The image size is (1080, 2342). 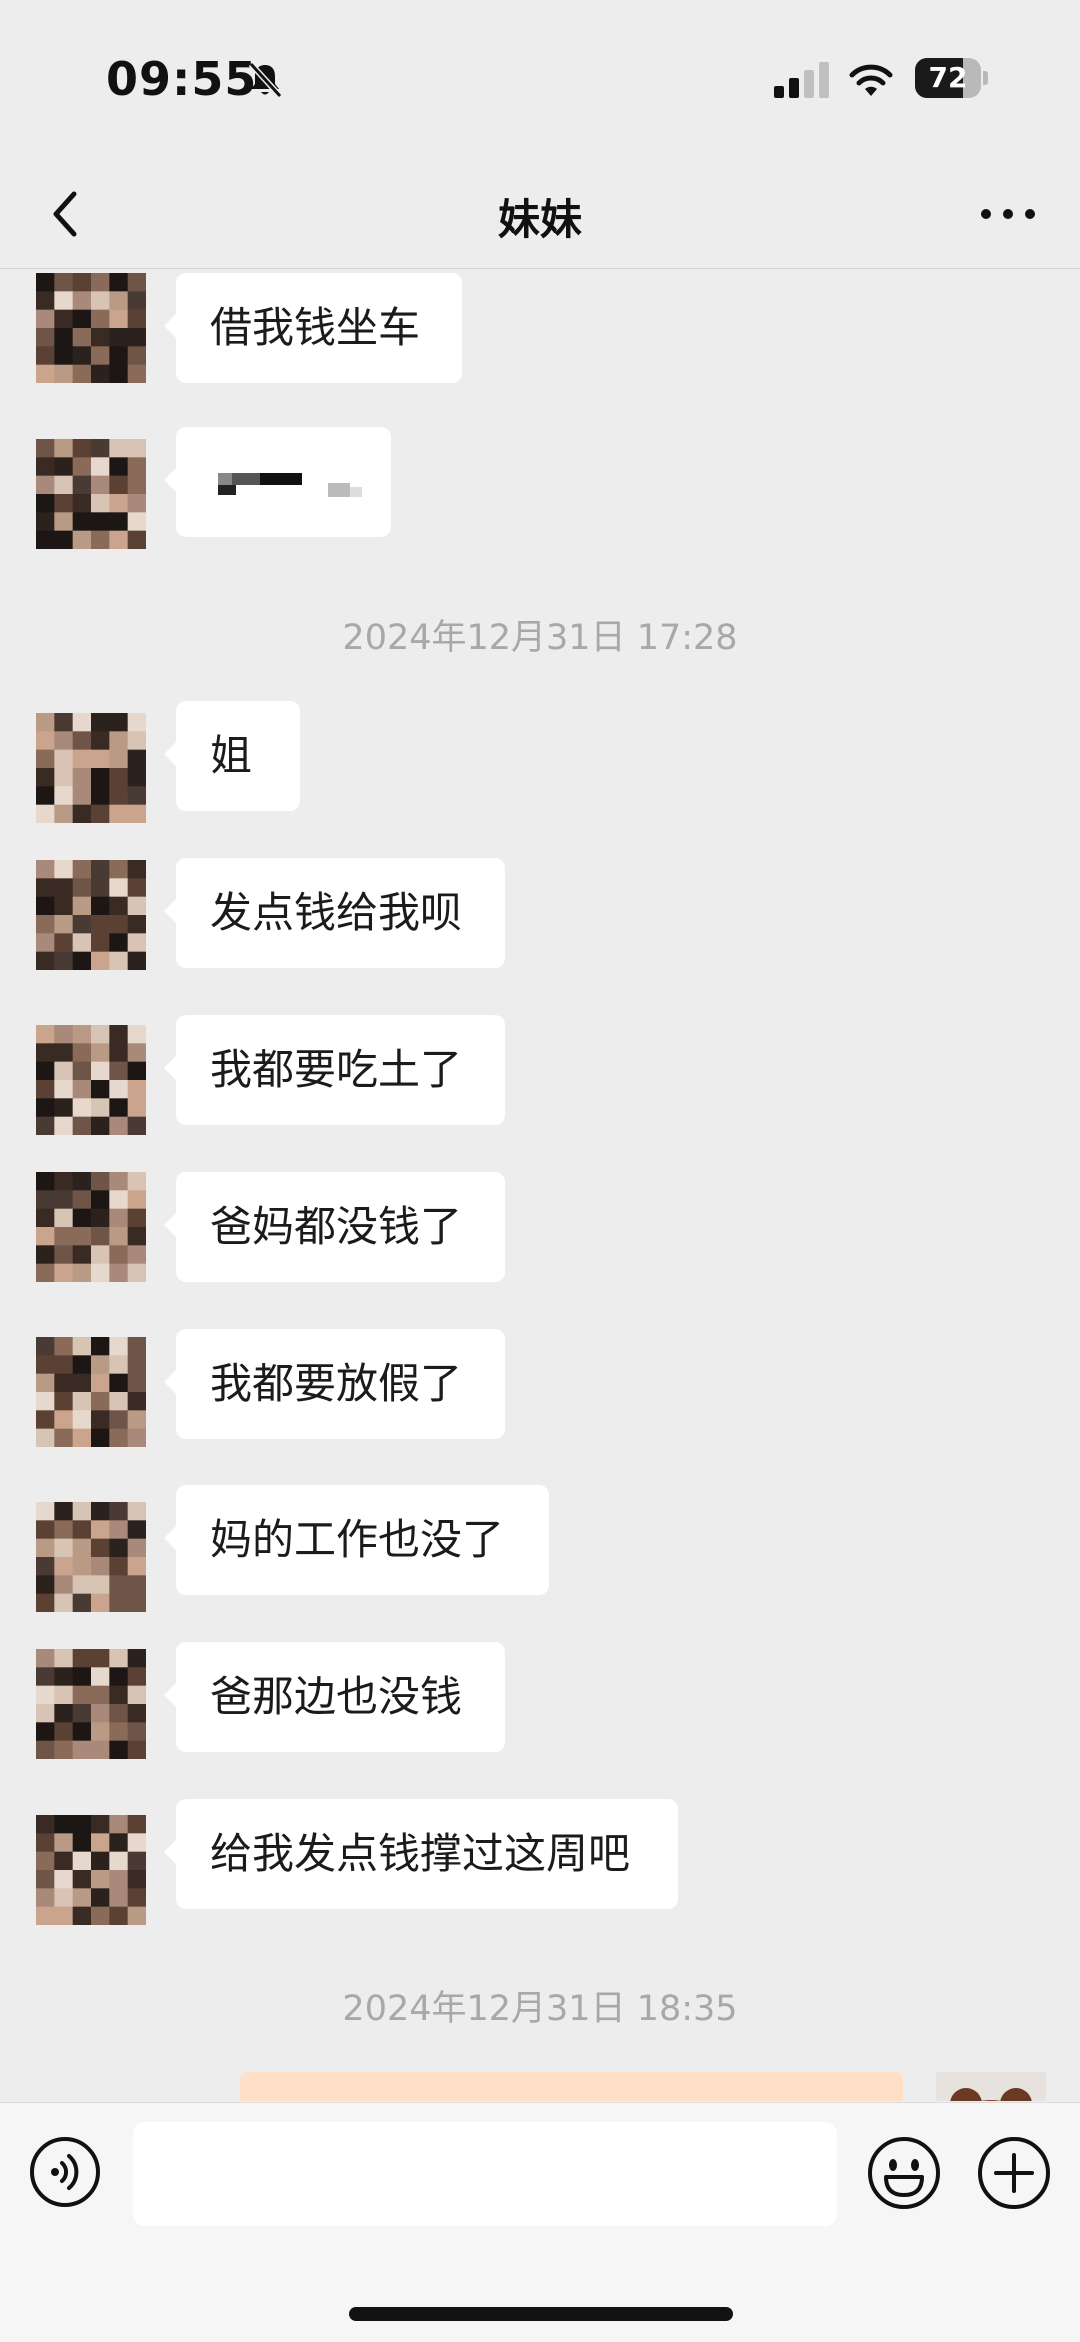 What do you see at coordinates (904, 2173) in the screenshot?
I see `emoji-button` at bounding box center [904, 2173].